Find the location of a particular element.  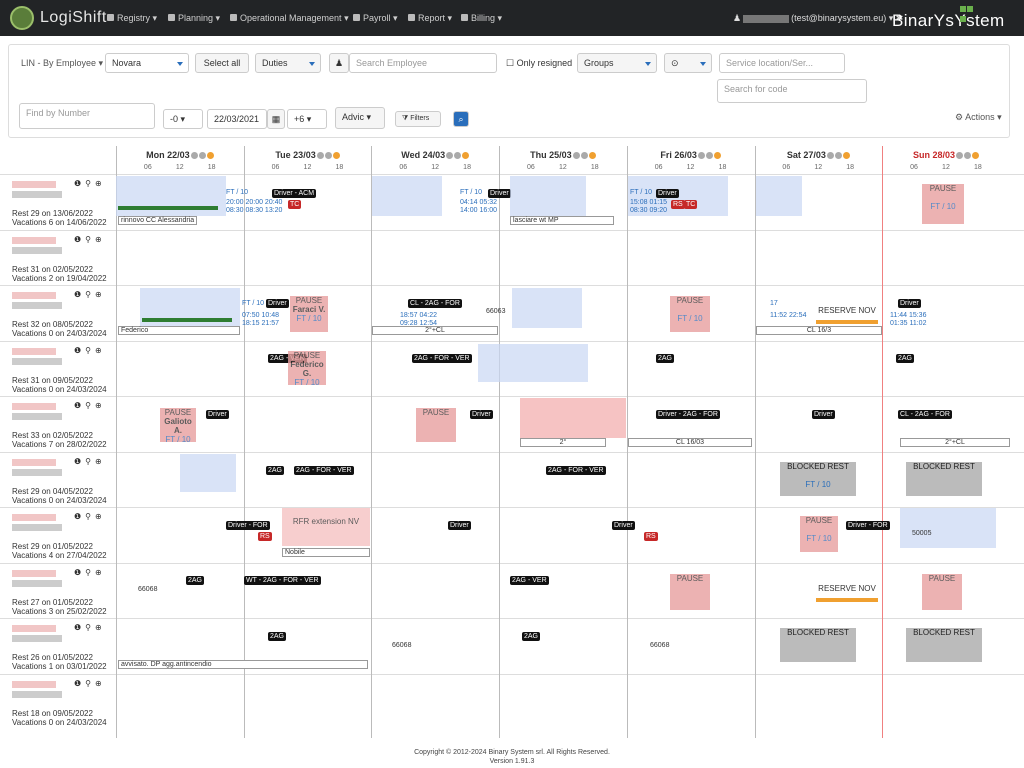

search-code-input: Search for code is located at coordinates (792, 91).